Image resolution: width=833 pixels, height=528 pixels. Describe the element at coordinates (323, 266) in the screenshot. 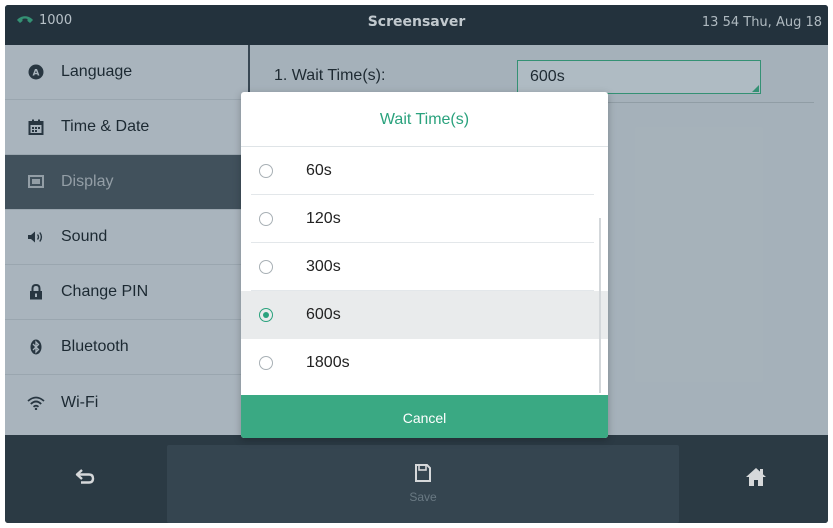

I see `option-label: 300s` at that location.